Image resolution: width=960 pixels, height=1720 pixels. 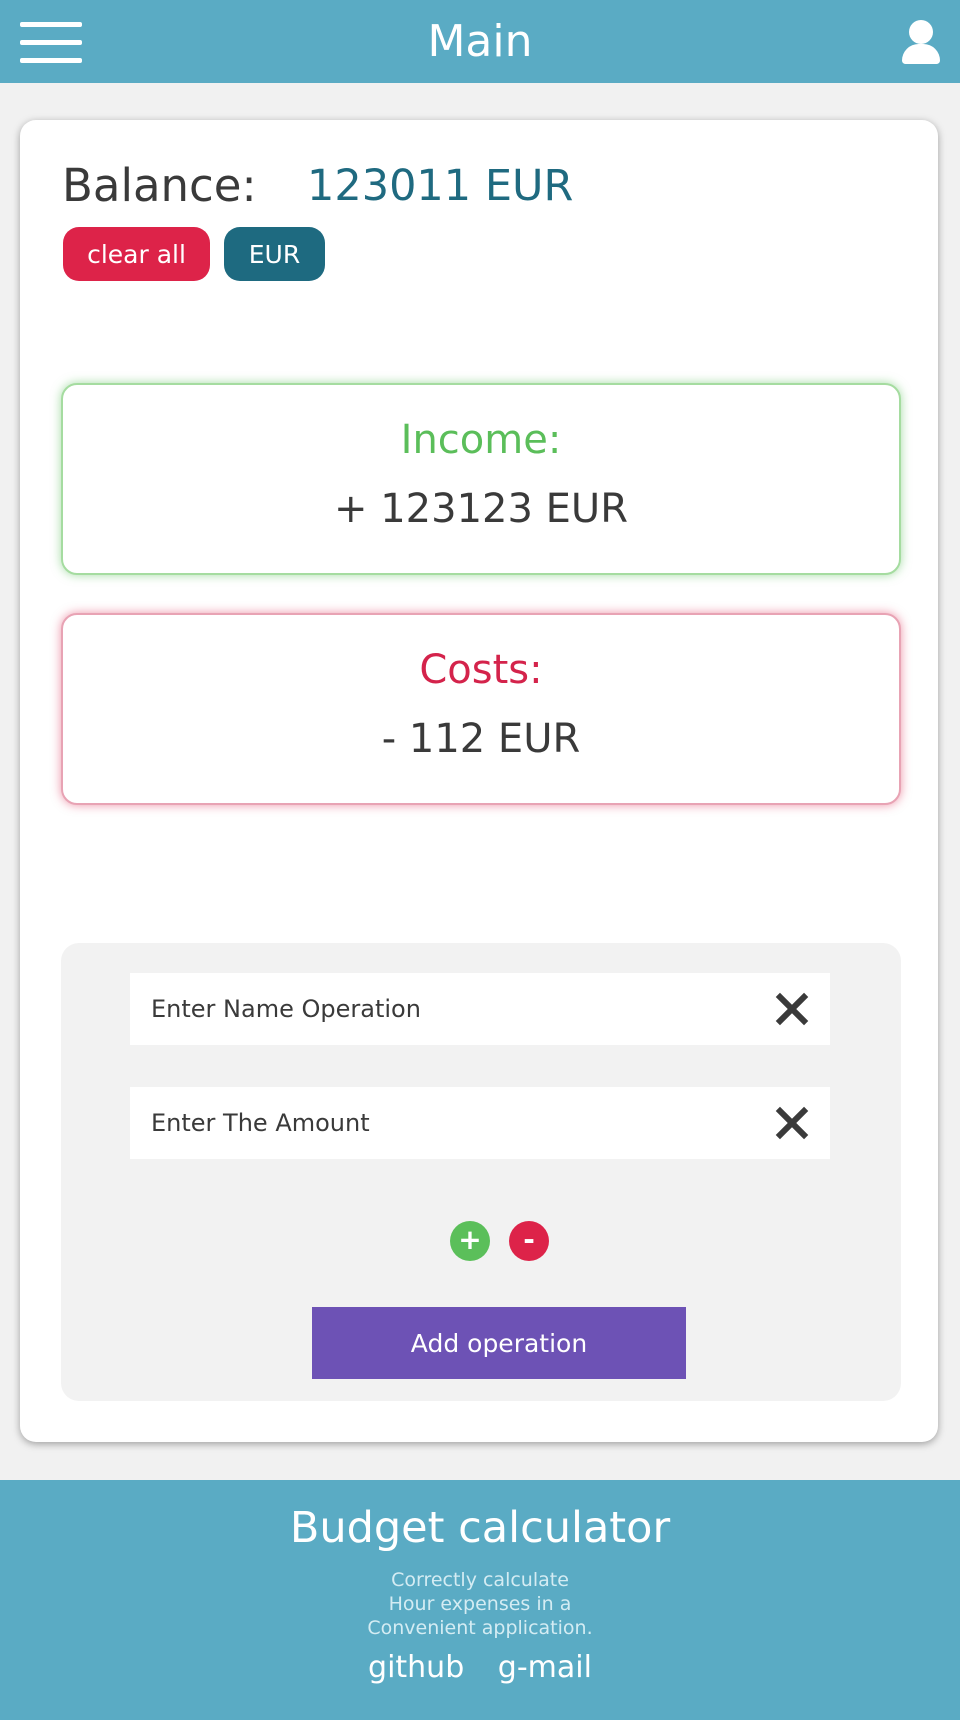 What do you see at coordinates (480, 1528) in the screenshot?
I see `footer-title: Budget calculator` at bounding box center [480, 1528].